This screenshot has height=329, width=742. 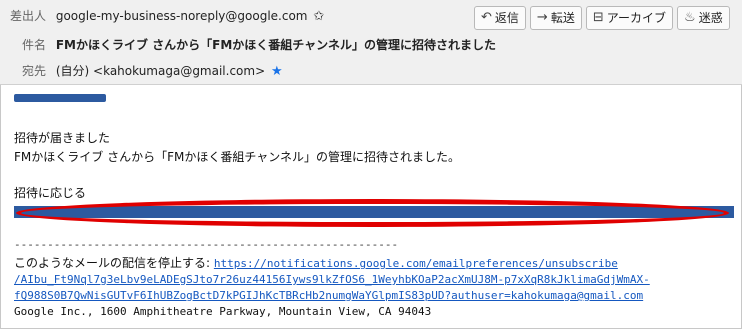 I want to click on archive-box-icon: ⊟, so click(x=598, y=17).